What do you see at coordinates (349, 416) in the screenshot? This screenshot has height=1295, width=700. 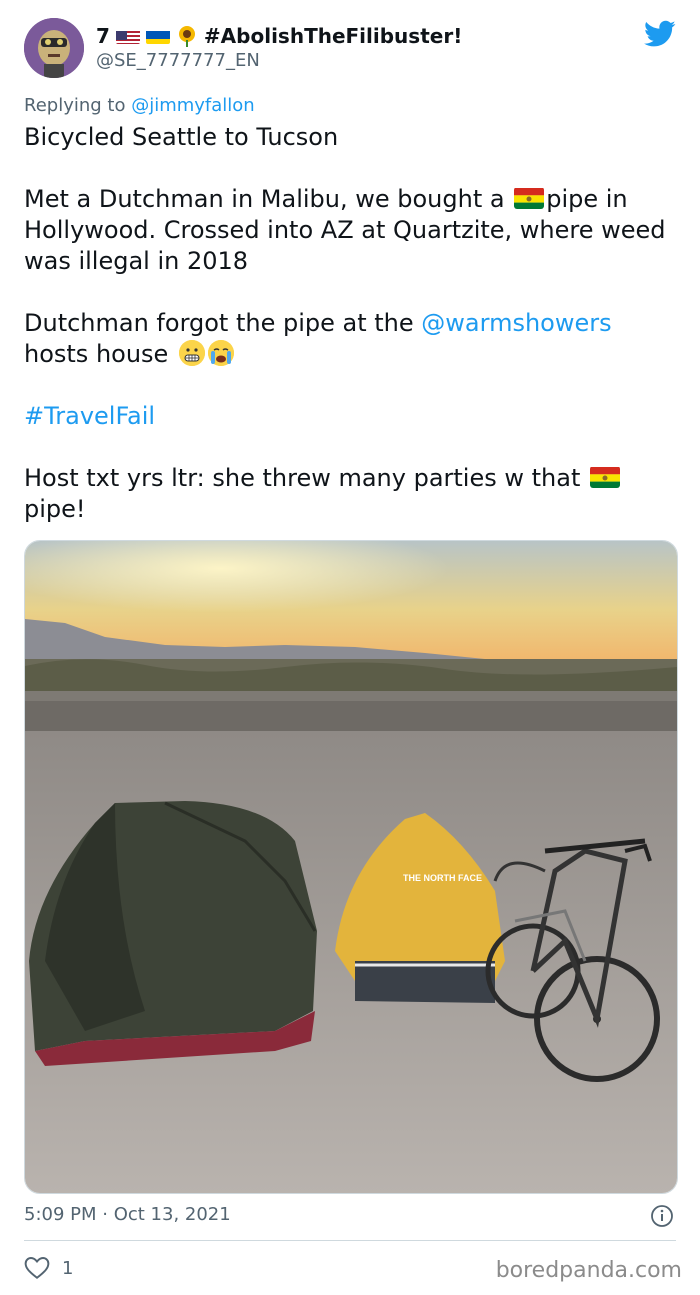 I see `travelfail-hashtag-link: #TravelFail` at bounding box center [349, 416].